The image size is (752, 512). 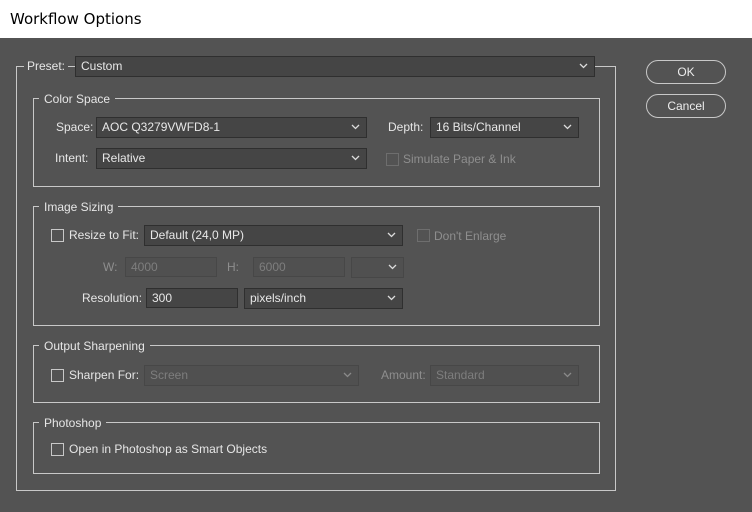 What do you see at coordinates (73, 423) in the screenshot?
I see `photoshop-legend: Photoshop` at bounding box center [73, 423].